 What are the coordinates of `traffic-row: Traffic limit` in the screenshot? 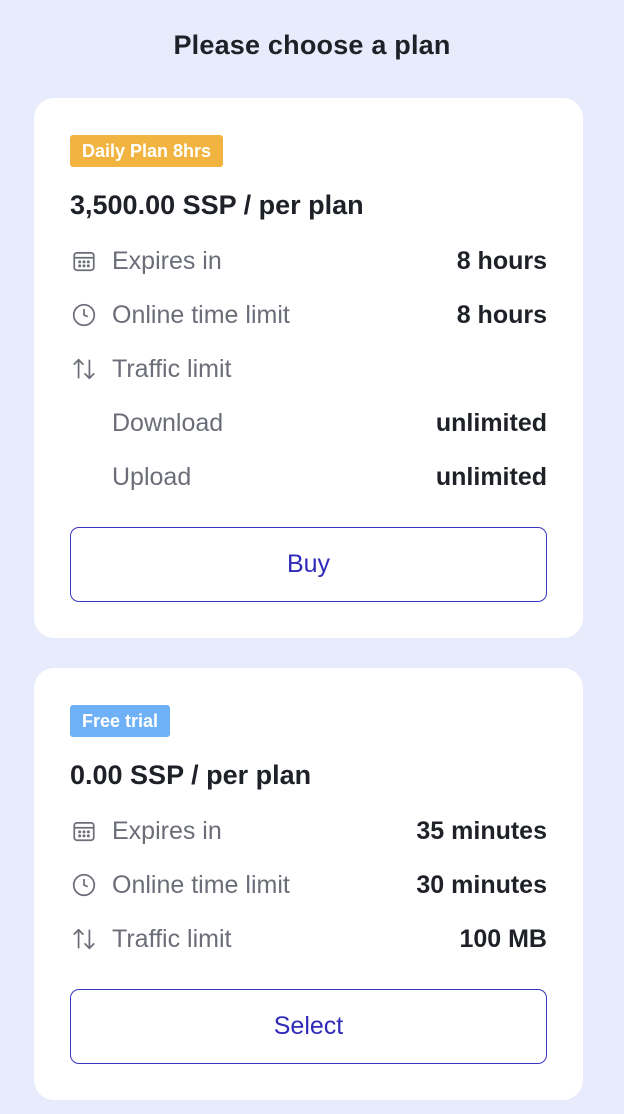 It's located at (308, 369).